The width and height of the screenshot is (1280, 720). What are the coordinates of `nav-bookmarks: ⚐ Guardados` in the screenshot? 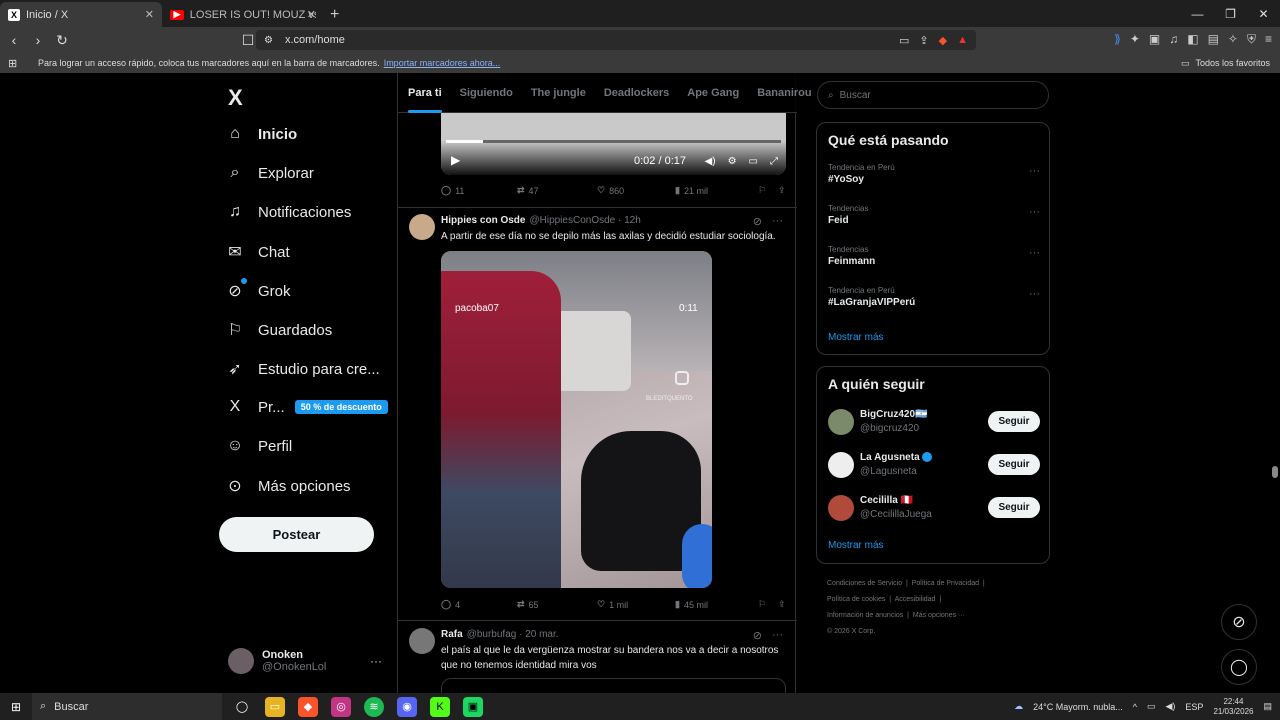 It's located at (279, 330).